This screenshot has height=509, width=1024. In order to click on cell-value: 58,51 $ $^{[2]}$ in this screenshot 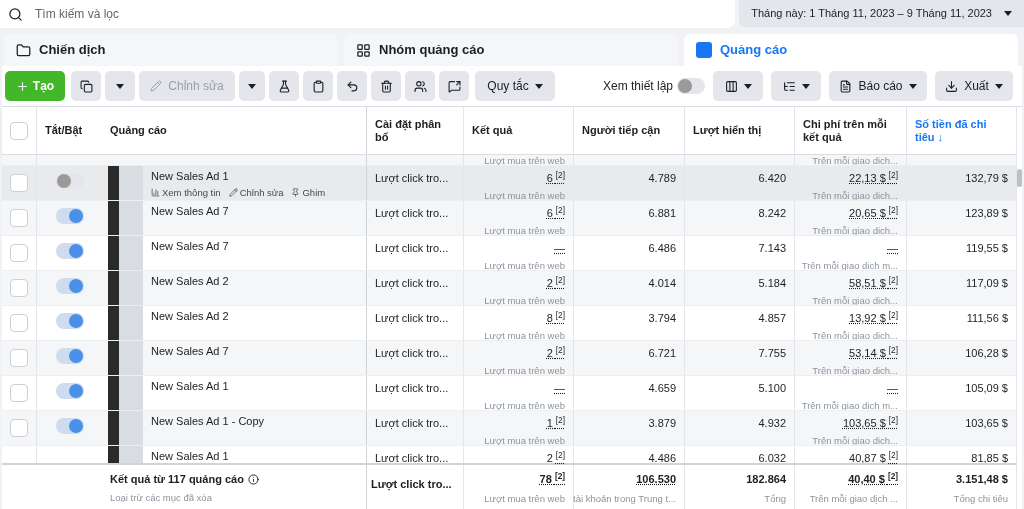, I will do `click(873, 283)`.